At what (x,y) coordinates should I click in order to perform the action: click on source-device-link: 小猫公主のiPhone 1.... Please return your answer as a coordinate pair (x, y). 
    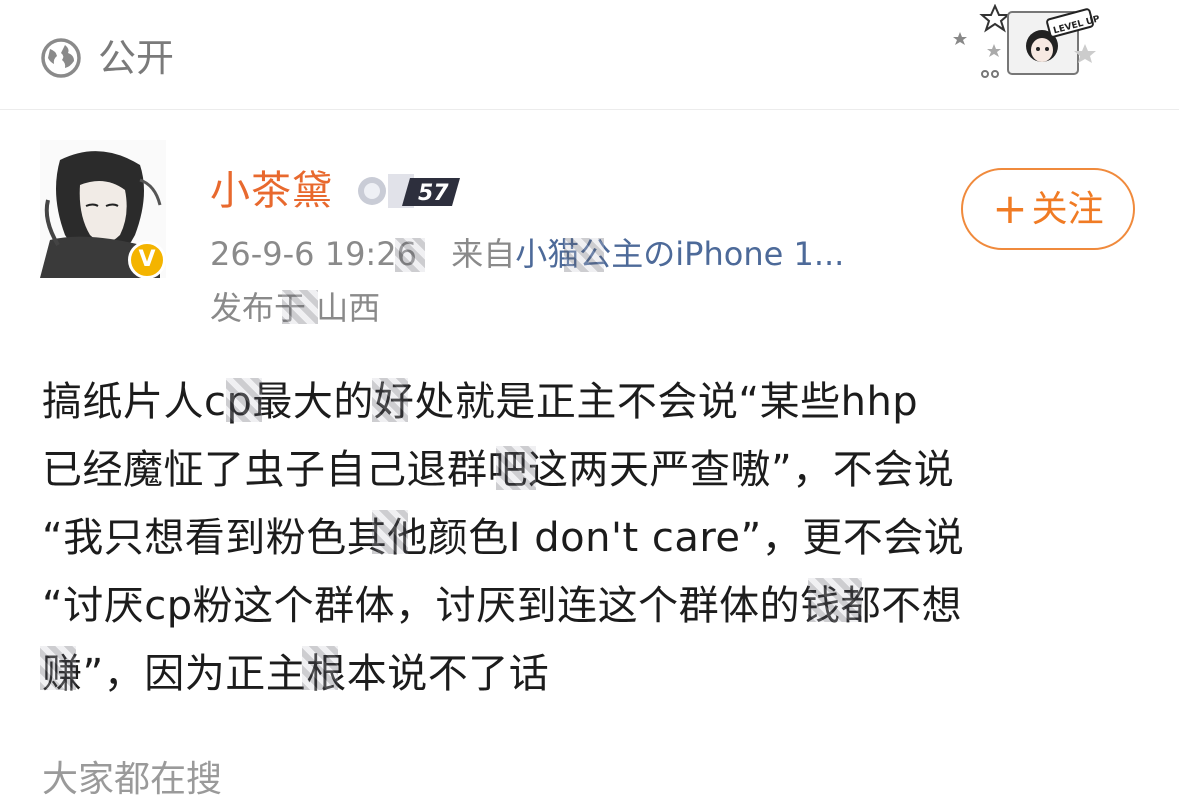
    Looking at the image, I should click on (679, 254).